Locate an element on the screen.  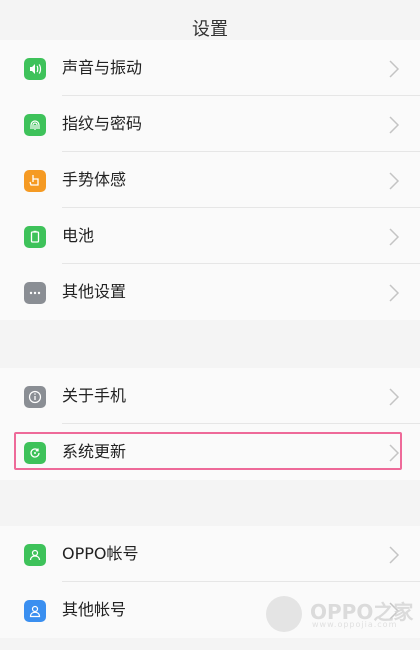
settings-item-label: 系统更新 is located at coordinates (94, 451).